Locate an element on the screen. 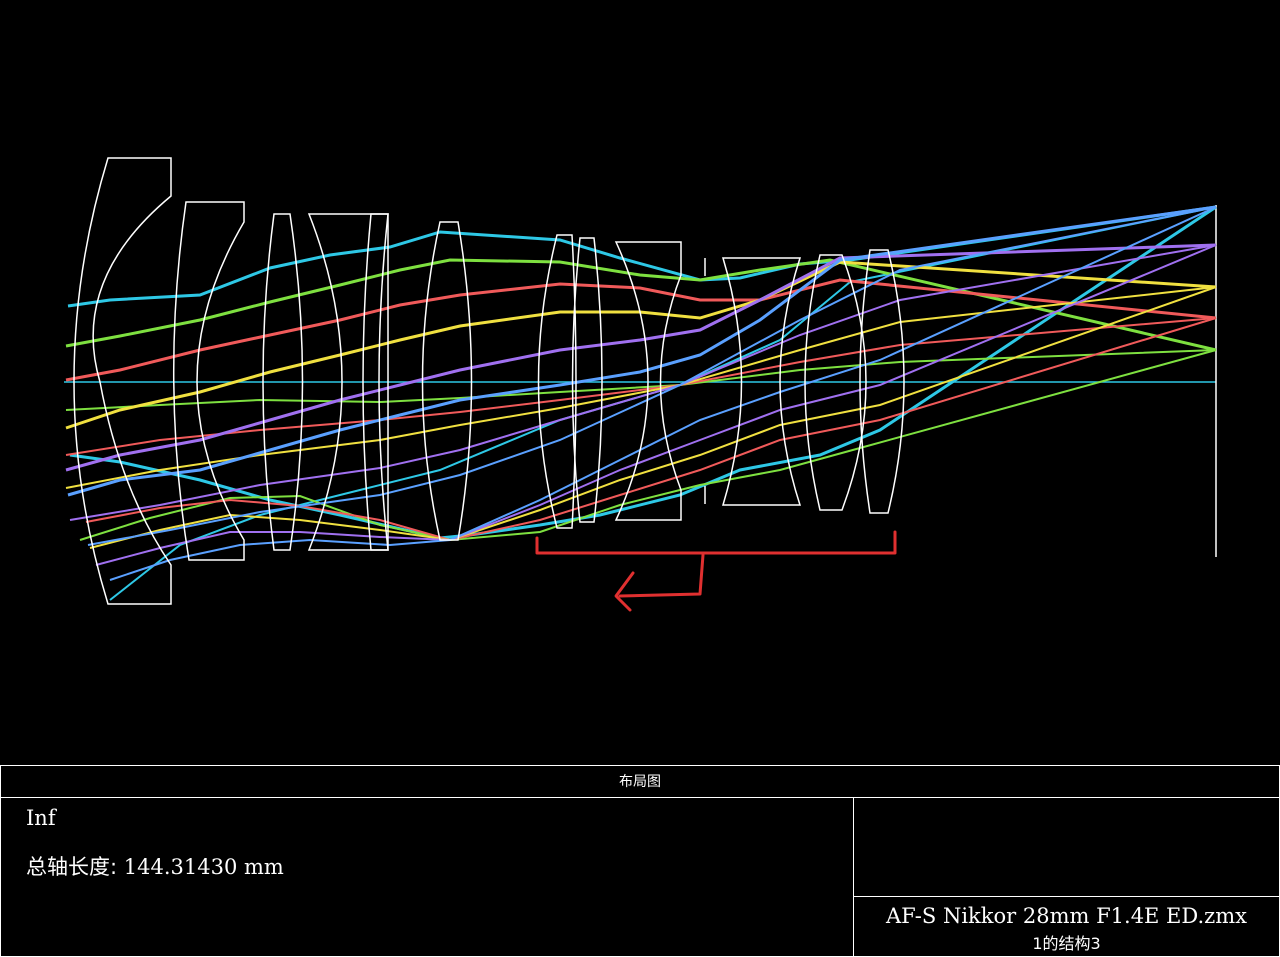 The image size is (1280, 957). file-name: AF-S Nikkor 28mm F1.4E ED.zmx is located at coordinates (1066, 916).